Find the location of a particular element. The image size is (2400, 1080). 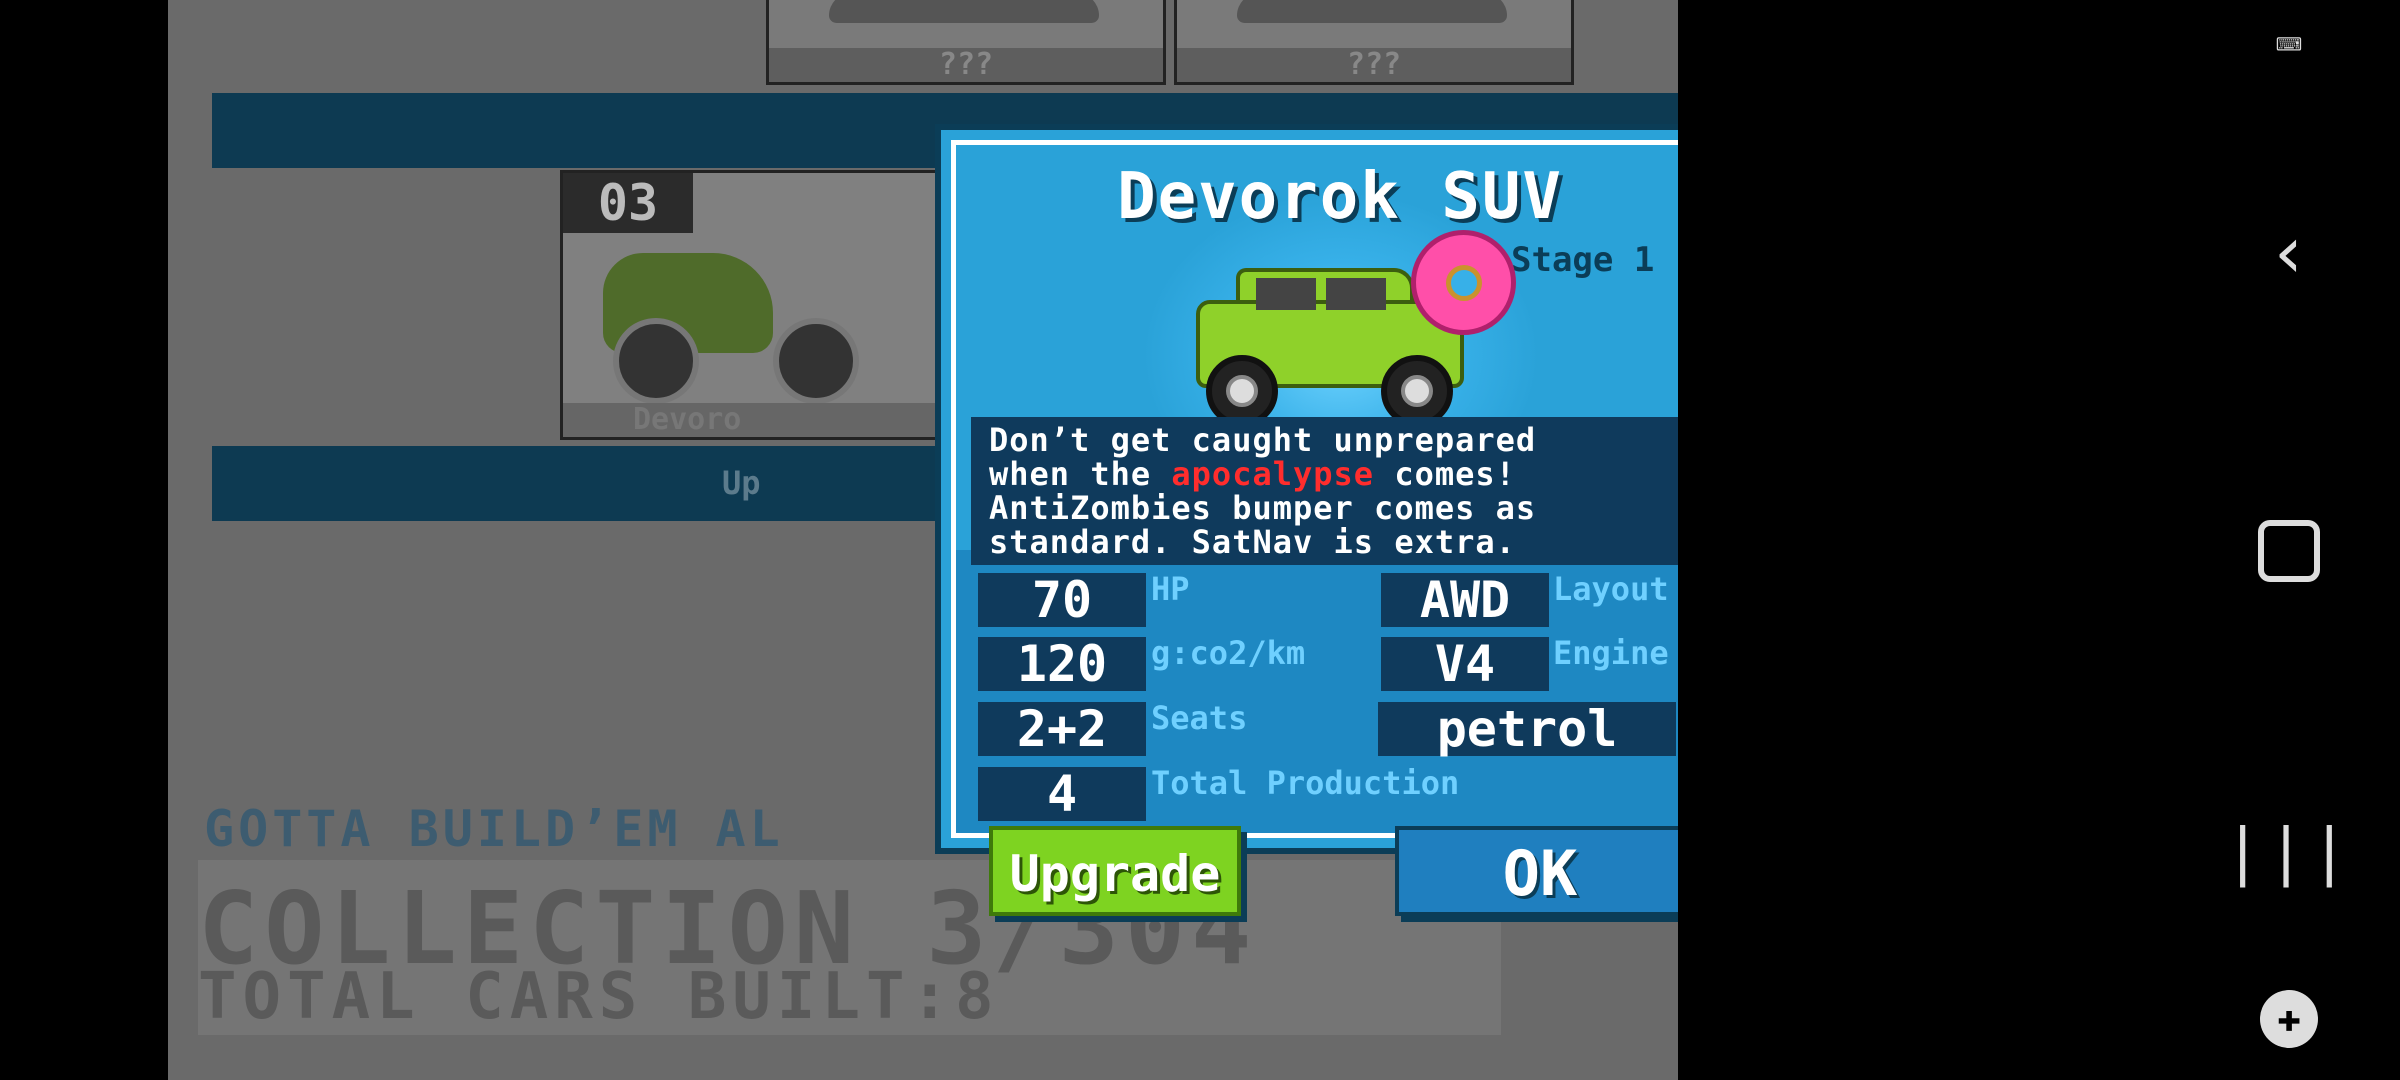

fuel-value: petrol is located at coordinates (1527, 729).